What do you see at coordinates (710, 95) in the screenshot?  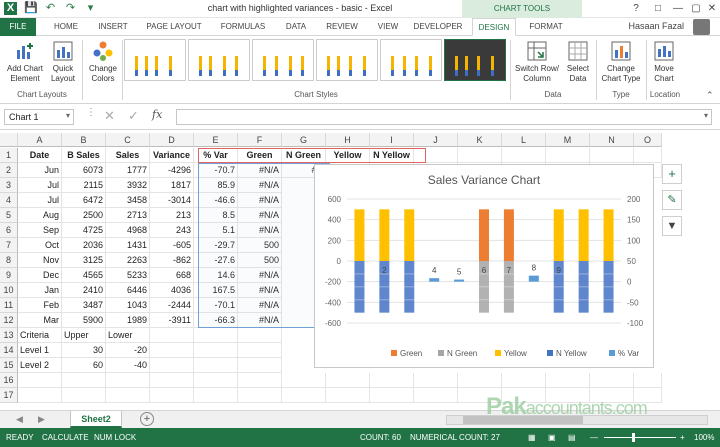 I see `collapse-ribbon-icon: ⌃` at bounding box center [710, 95].